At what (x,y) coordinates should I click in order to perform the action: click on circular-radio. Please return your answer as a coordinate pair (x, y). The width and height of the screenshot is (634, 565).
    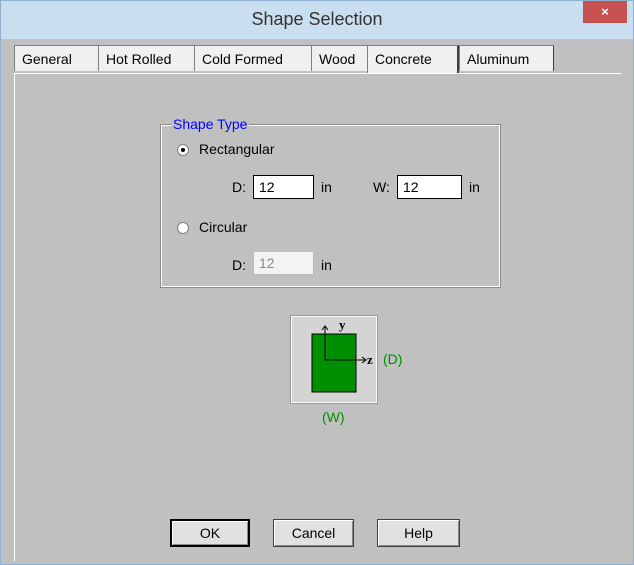
    Looking at the image, I should click on (183, 228).